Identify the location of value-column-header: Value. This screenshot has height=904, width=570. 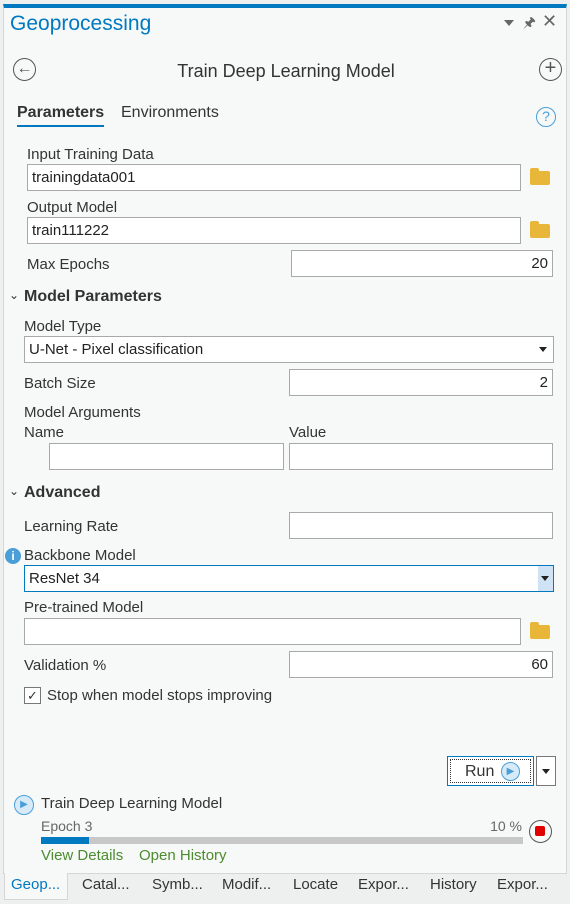
(308, 432).